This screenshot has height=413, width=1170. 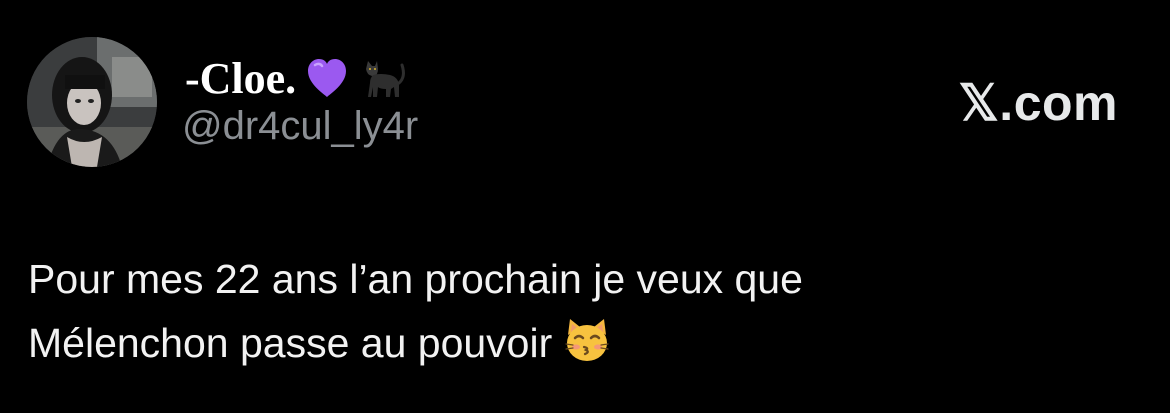 What do you see at coordinates (383, 78) in the screenshot?
I see `black-cat-icon` at bounding box center [383, 78].